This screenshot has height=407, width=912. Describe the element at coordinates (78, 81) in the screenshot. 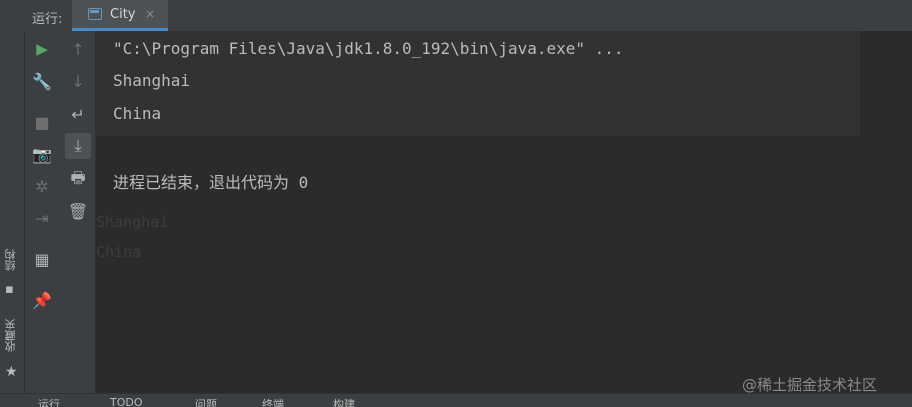

I see `arrow-down-icon: ↓` at that location.